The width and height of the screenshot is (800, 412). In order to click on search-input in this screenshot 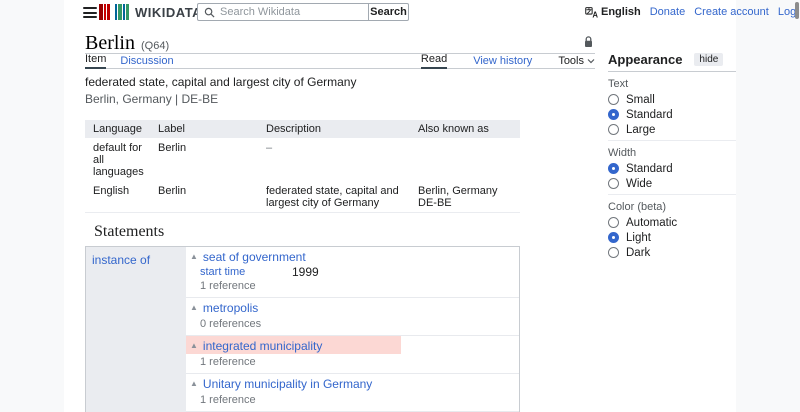, I will do `click(291, 12)`.